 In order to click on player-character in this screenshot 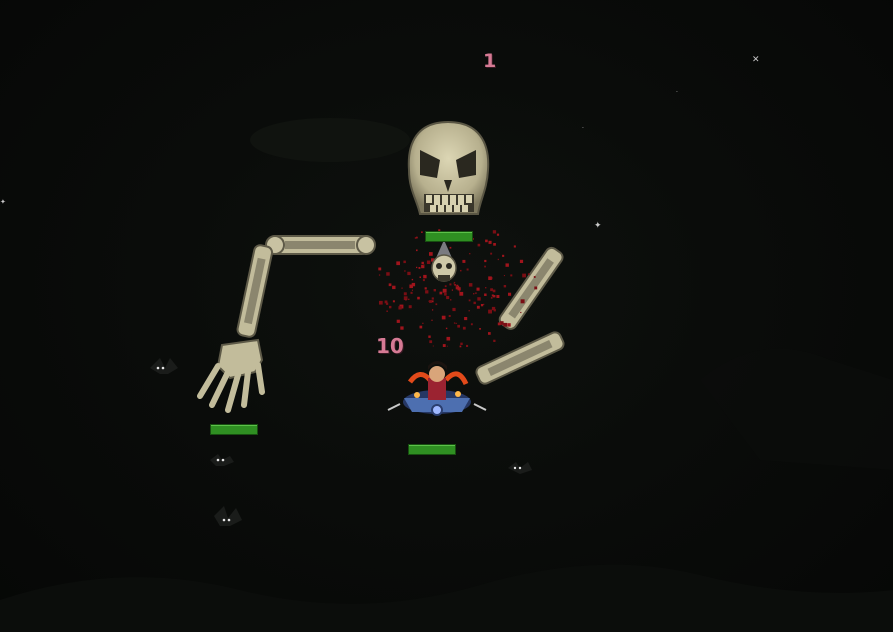, I will do `click(437, 388)`.